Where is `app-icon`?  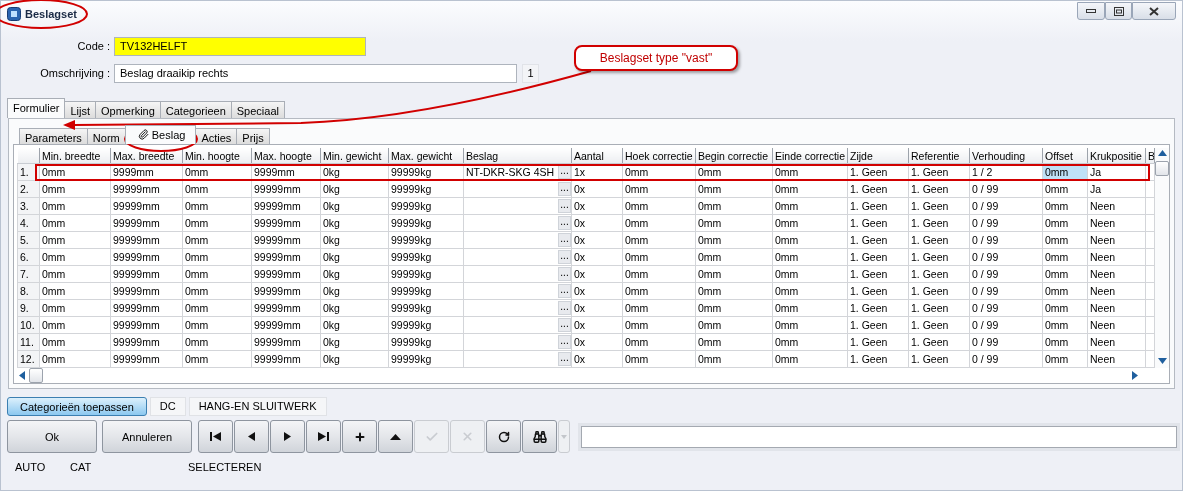
app-icon is located at coordinates (14, 14).